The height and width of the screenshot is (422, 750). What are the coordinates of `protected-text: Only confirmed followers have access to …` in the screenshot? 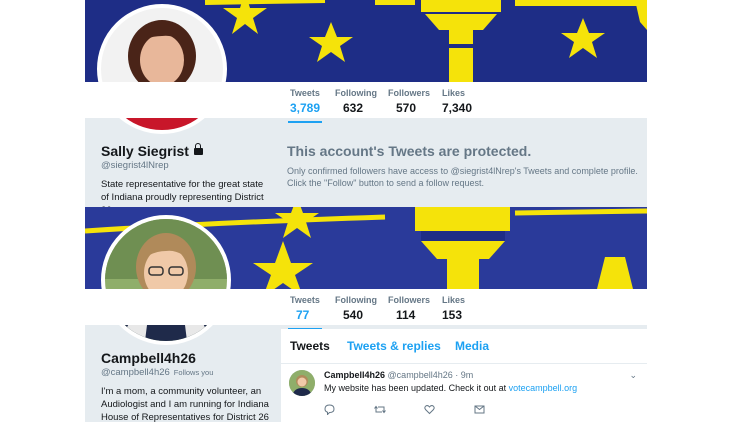 It's located at (462, 177).